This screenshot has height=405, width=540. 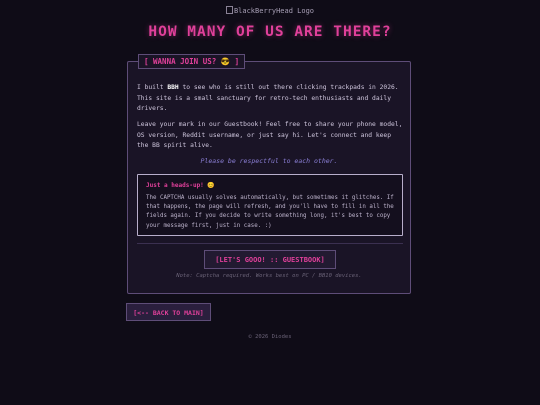 I want to click on warning-title: Just a heads-up! 😊, so click(x=180, y=185).